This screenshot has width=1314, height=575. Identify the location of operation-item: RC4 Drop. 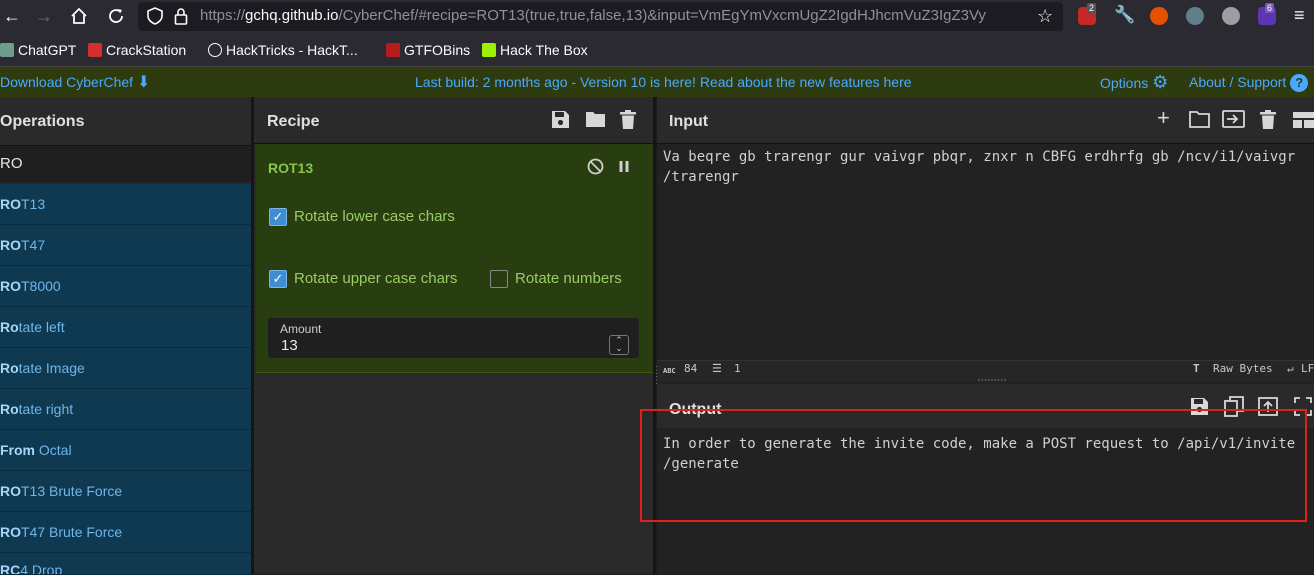
(125, 564).